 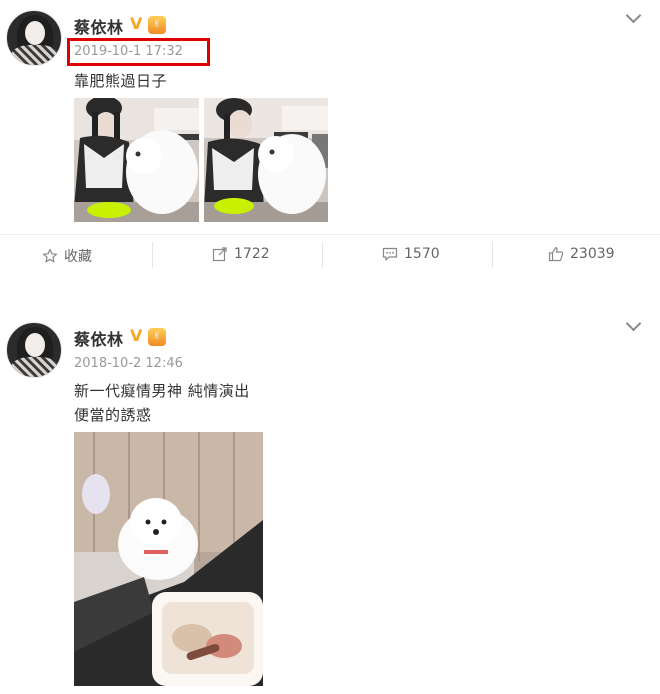 What do you see at coordinates (422, 254) in the screenshot?
I see `comment-count: 1570` at bounding box center [422, 254].